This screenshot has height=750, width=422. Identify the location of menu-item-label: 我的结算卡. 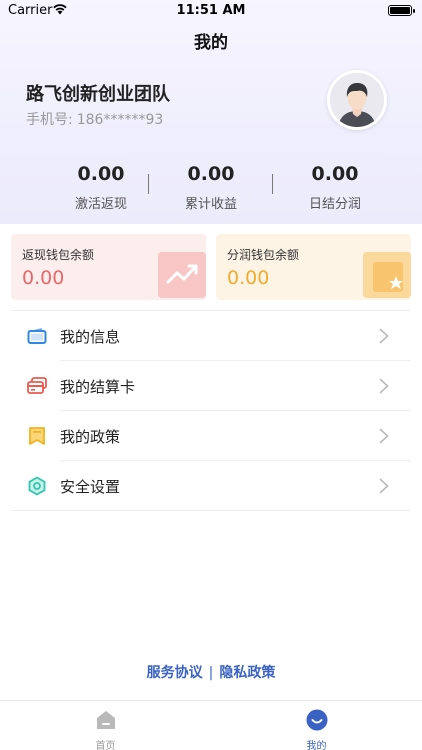
(98, 387).